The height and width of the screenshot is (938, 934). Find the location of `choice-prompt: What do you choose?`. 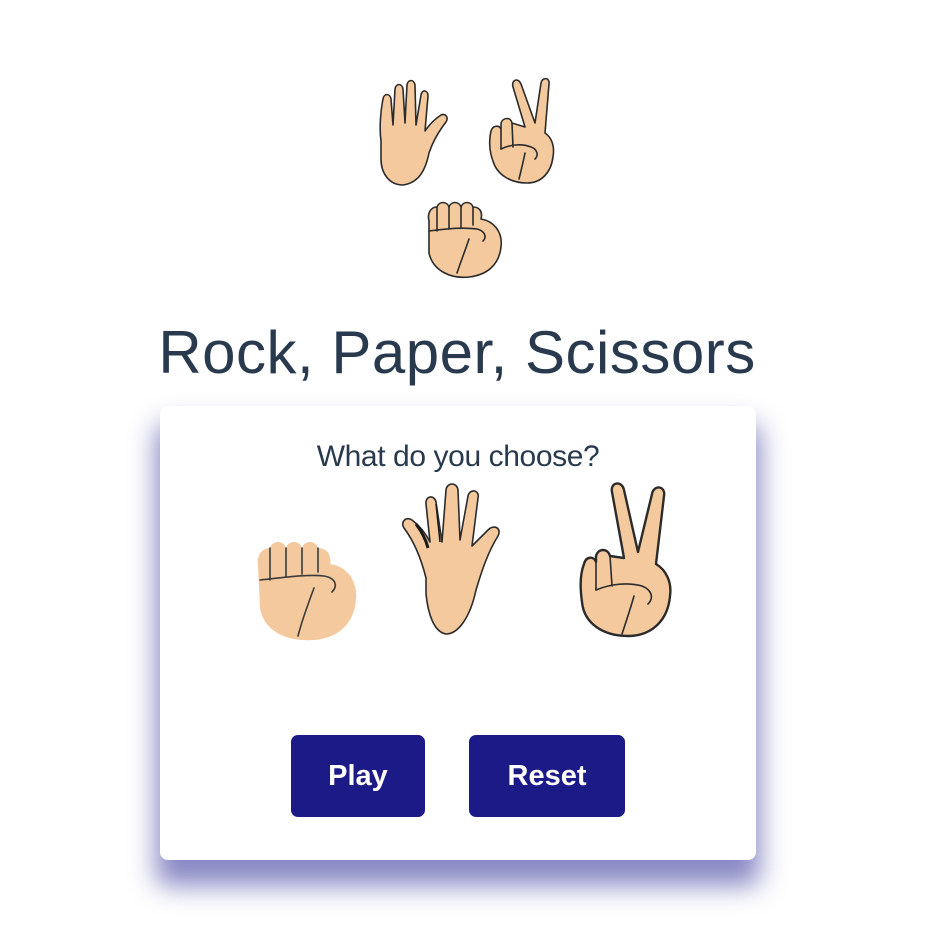

choice-prompt: What do you choose? is located at coordinates (458, 456).